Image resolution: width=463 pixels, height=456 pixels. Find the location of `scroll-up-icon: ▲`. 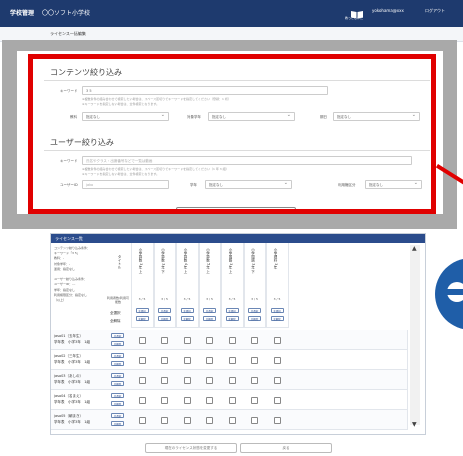

scroll-up-icon: ▲ is located at coordinates (414, 248).